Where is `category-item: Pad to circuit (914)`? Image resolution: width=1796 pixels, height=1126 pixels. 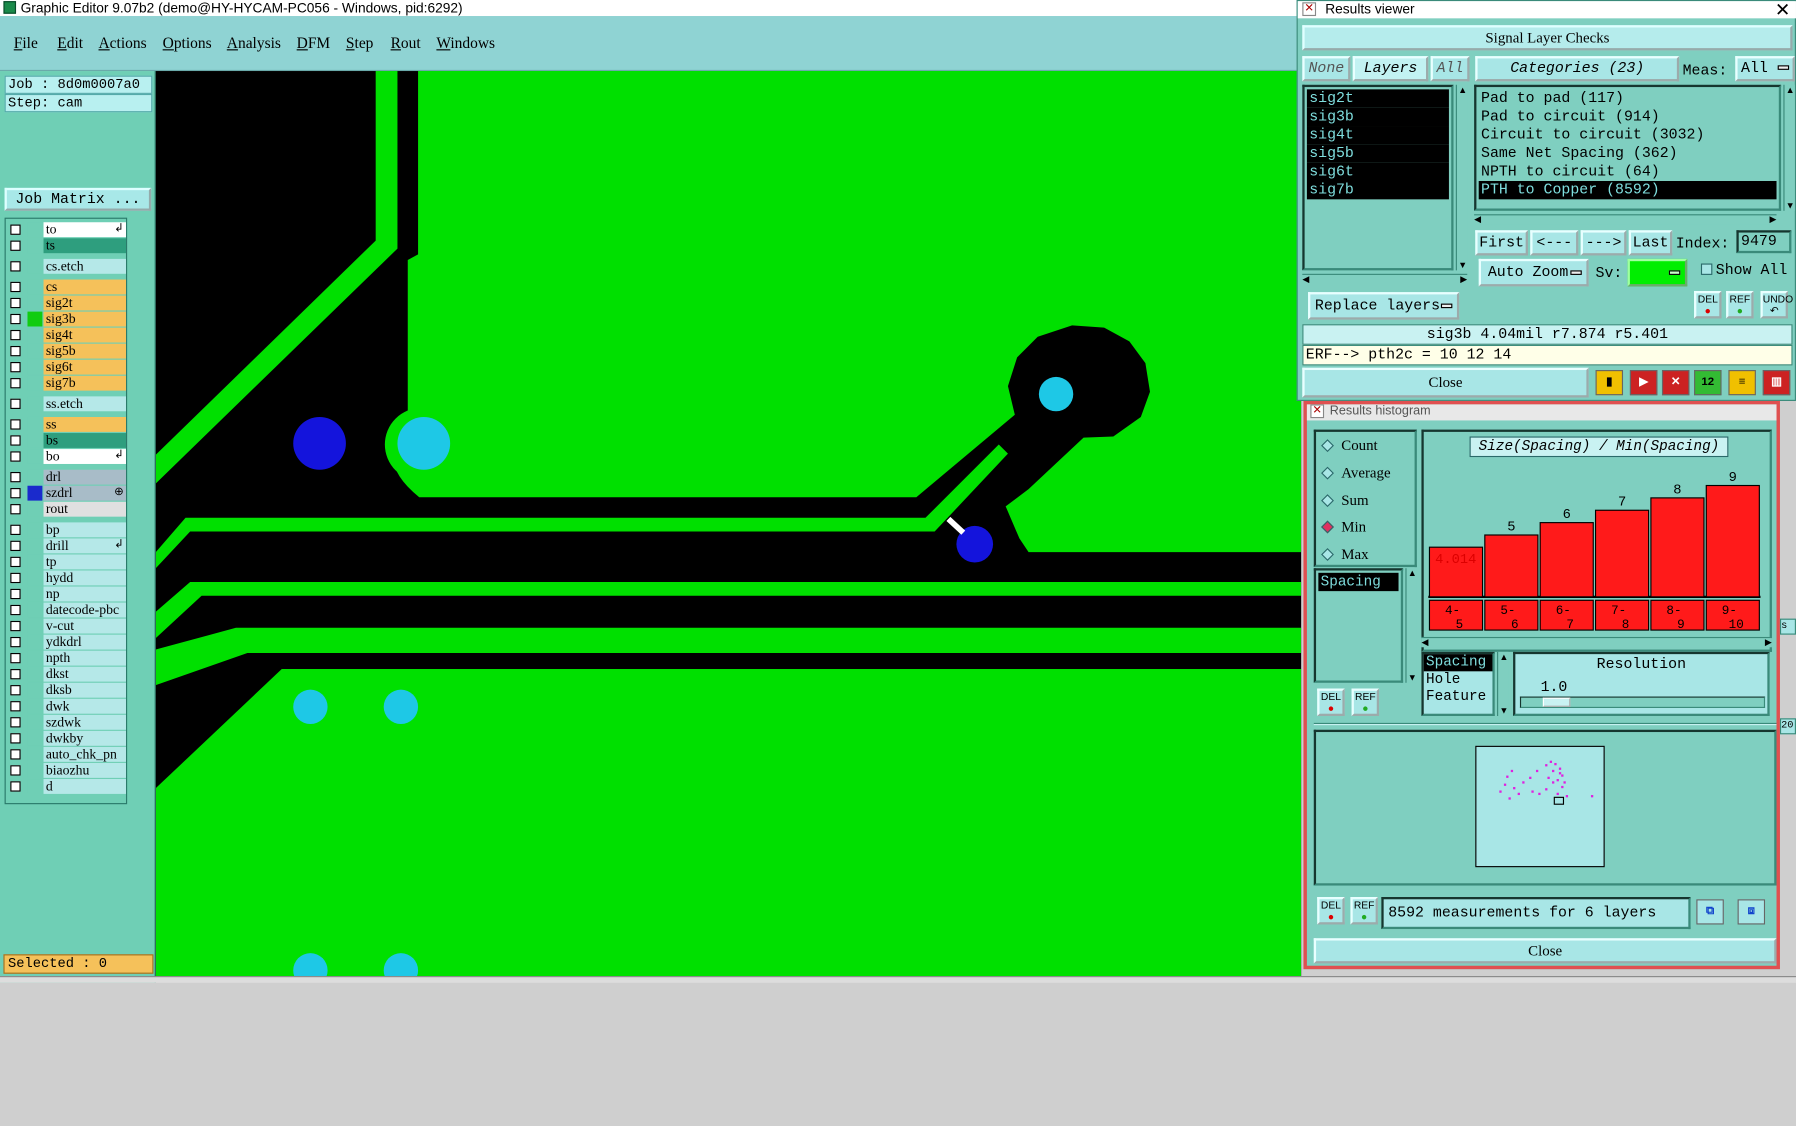
category-item: Pad to circuit (914) is located at coordinates (1628, 117).